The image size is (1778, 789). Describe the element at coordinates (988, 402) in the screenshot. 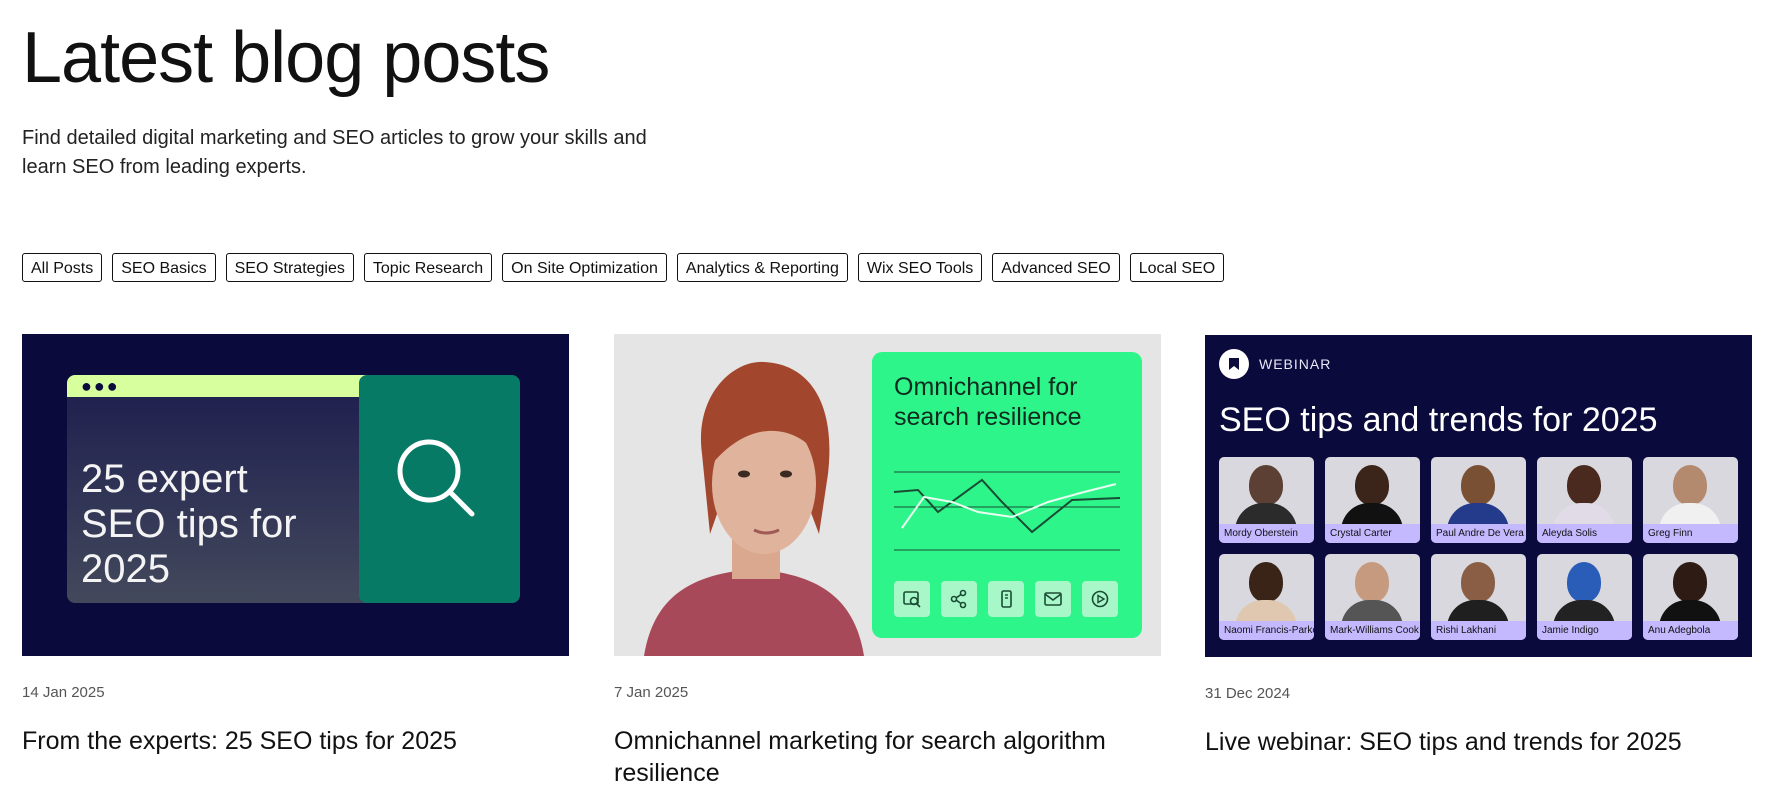

I see `thumbnail-headline: Omnichannel for search resilience` at that location.